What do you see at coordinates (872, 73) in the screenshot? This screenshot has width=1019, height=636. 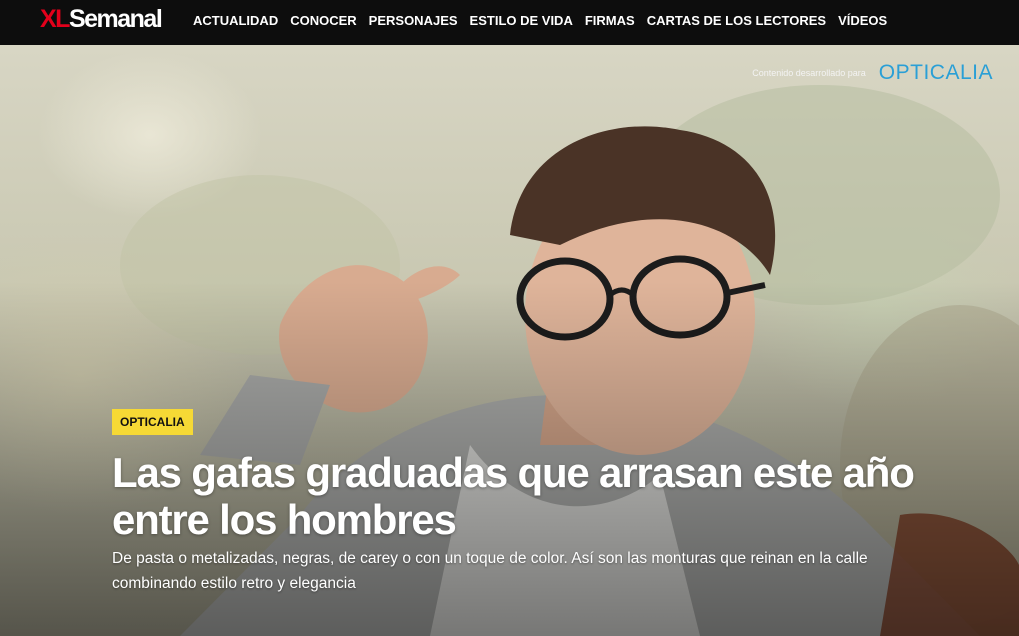 I see `sponsor-block: Contenido desarrollado para OPTICALIA` at bounding box center [872, 73].